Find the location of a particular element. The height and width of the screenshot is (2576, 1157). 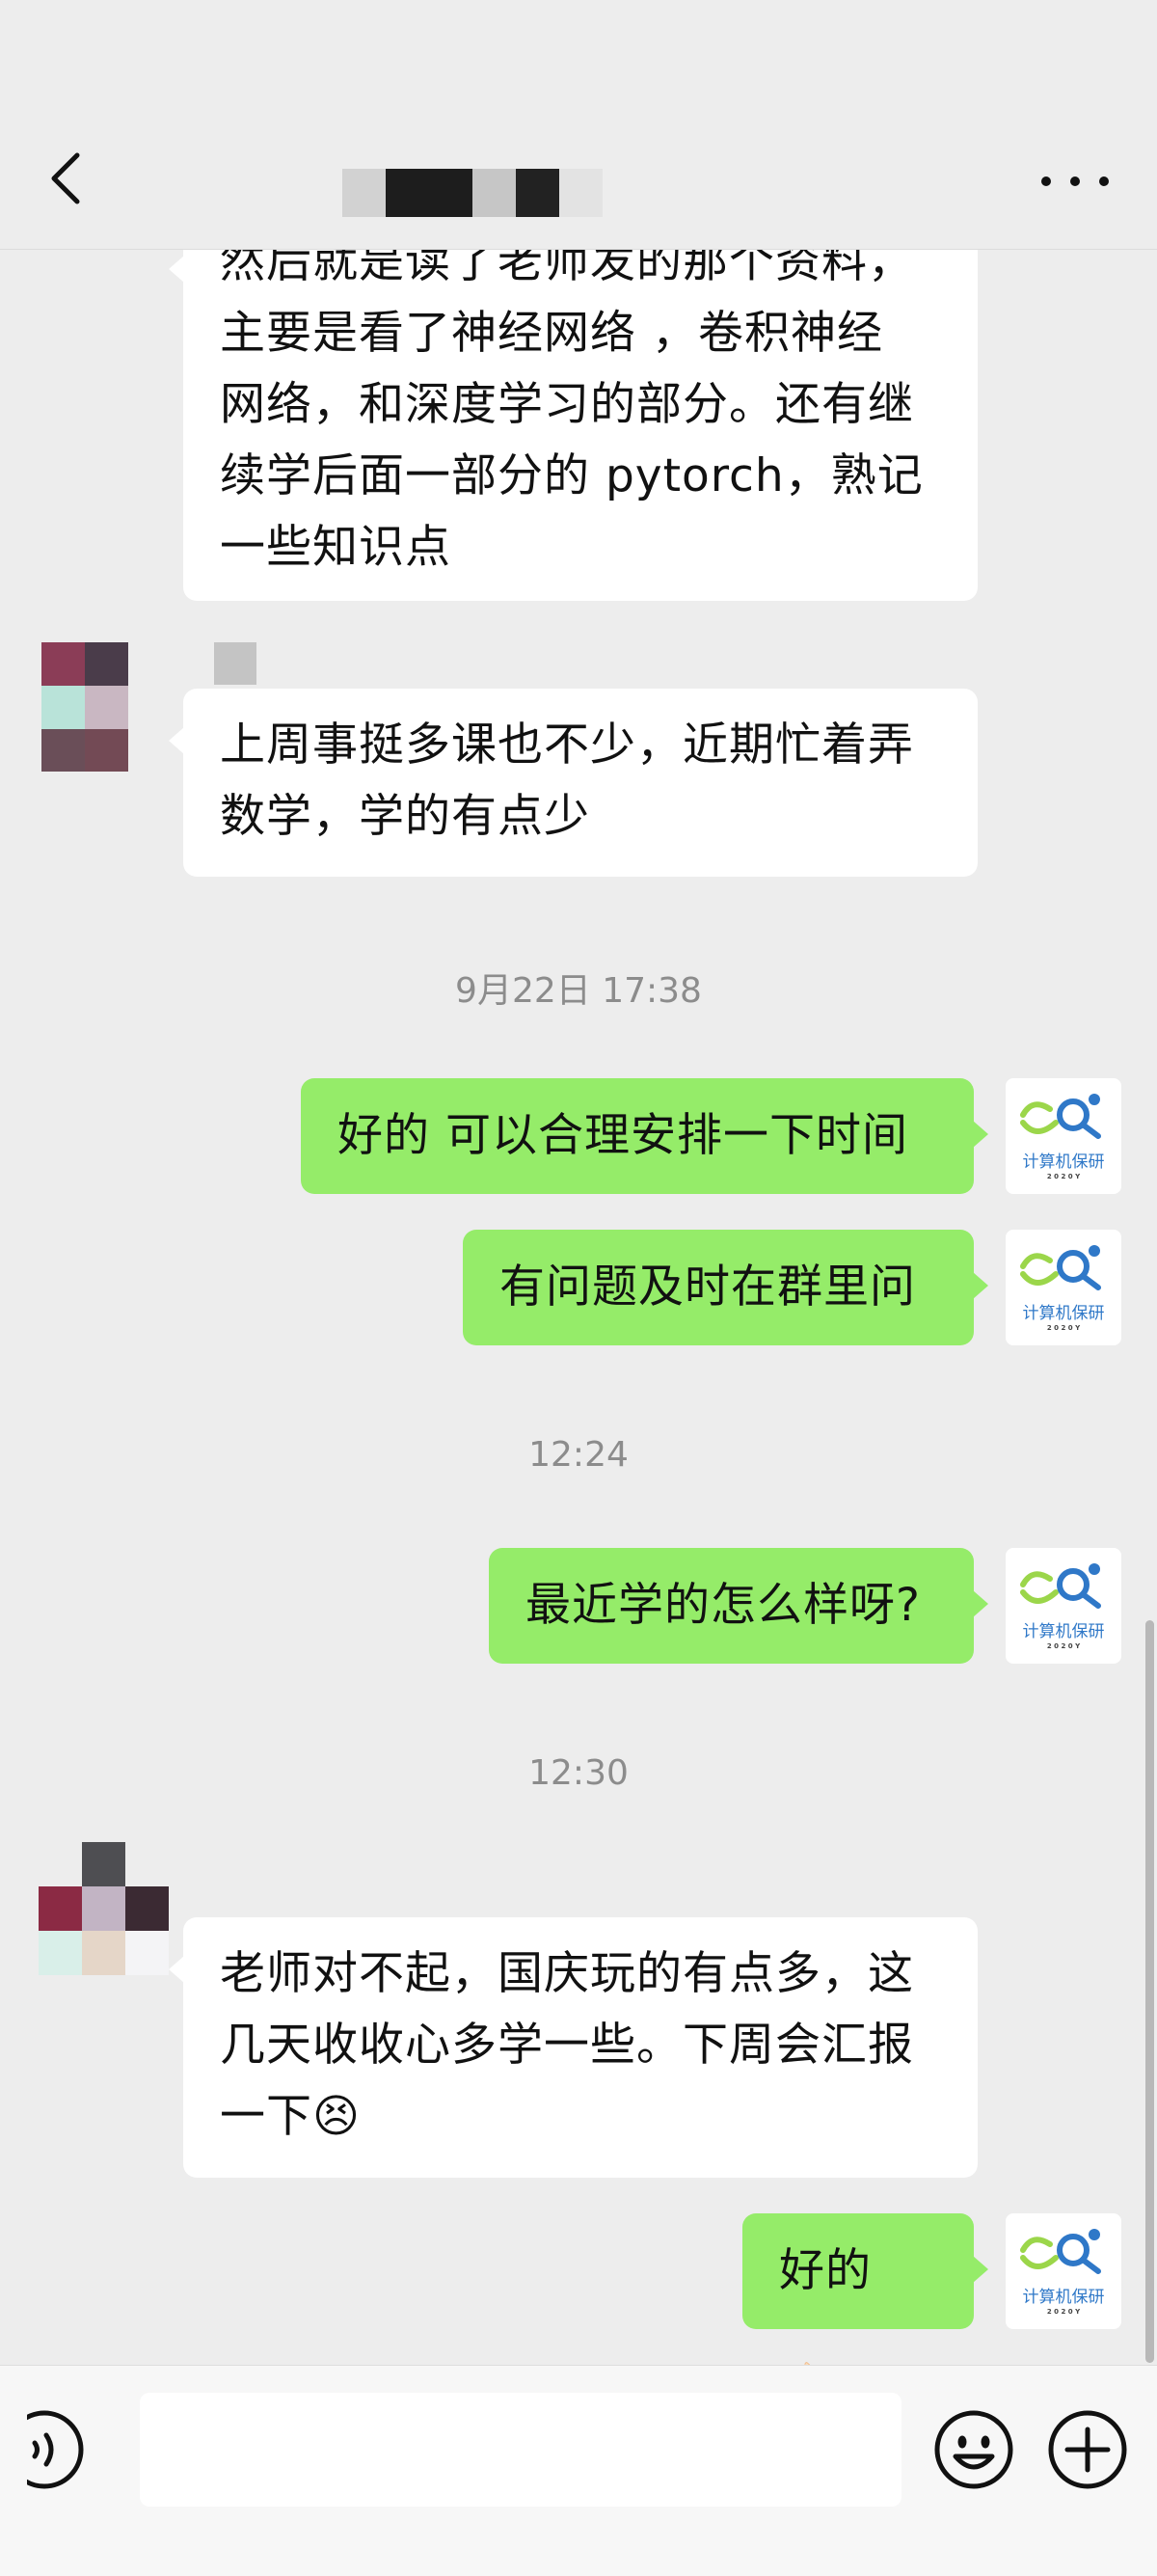

message-line: 上周事挺多课也不少，近期忙着弄 is located at coordinates (567, 745).